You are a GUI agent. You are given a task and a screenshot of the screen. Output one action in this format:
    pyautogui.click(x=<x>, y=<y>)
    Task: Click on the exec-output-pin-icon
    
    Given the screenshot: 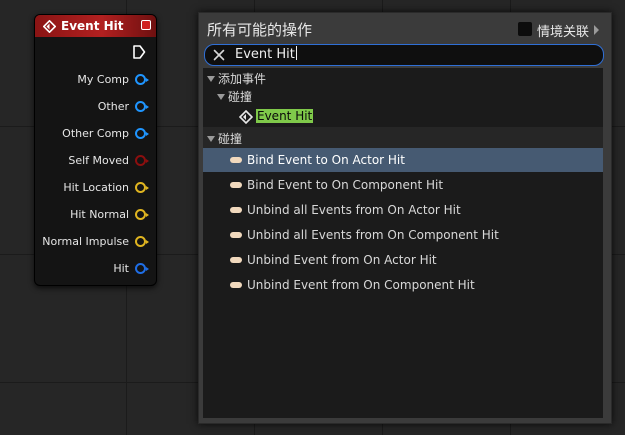 What is the action you would take?
    pyautogui.click(x=139, y=52)
    